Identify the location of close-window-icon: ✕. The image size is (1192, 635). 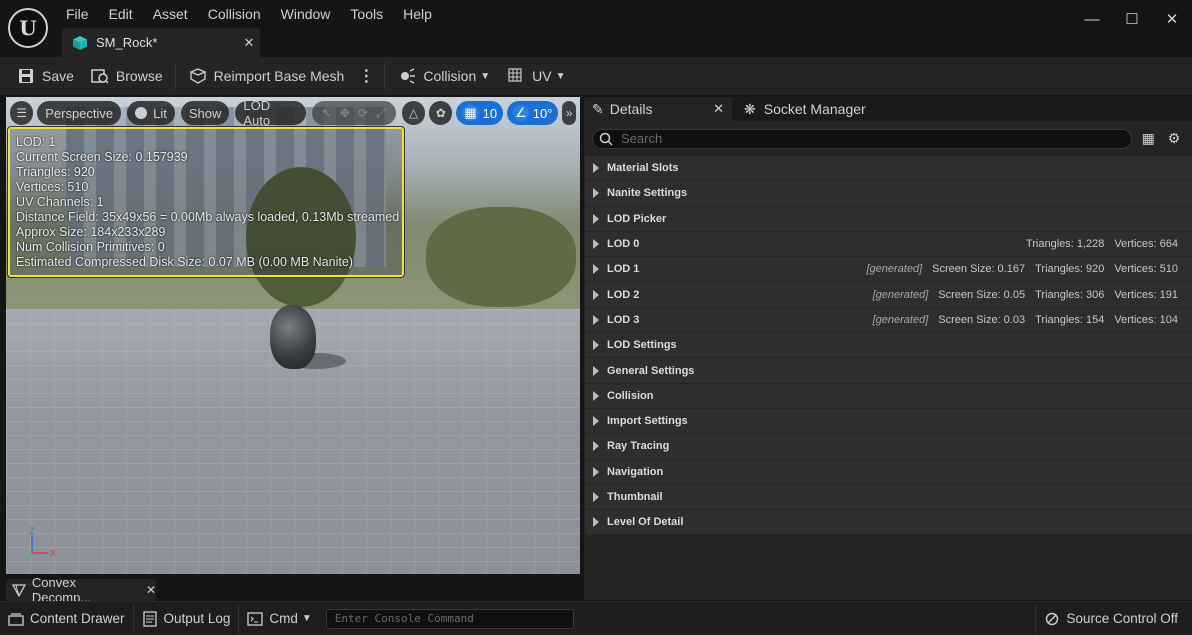
(1172, 19).